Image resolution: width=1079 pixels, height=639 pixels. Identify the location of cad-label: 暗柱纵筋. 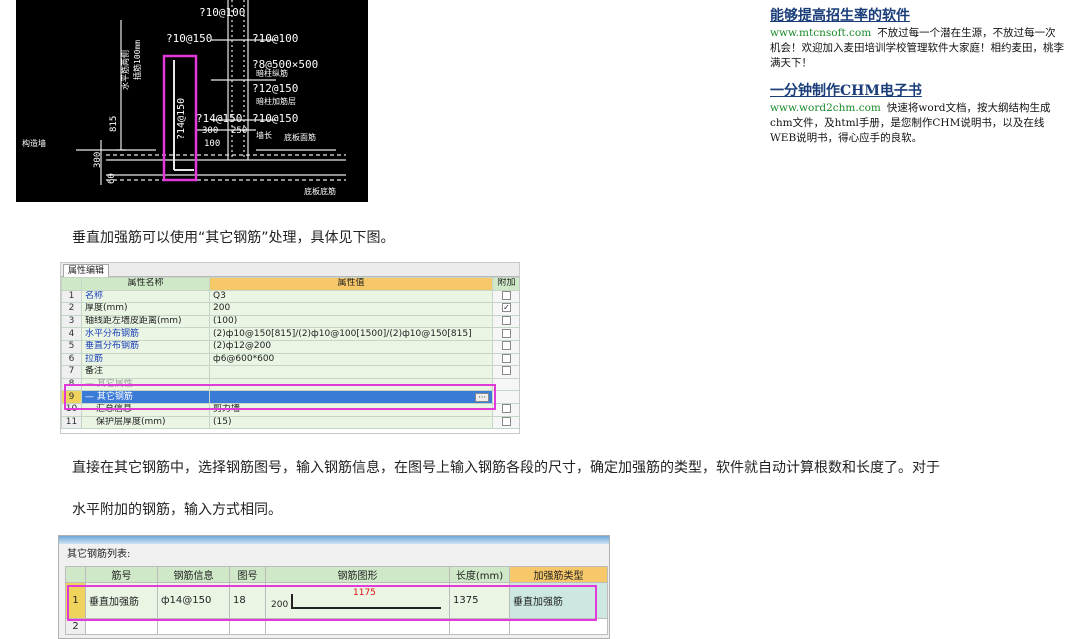
(272, 73).